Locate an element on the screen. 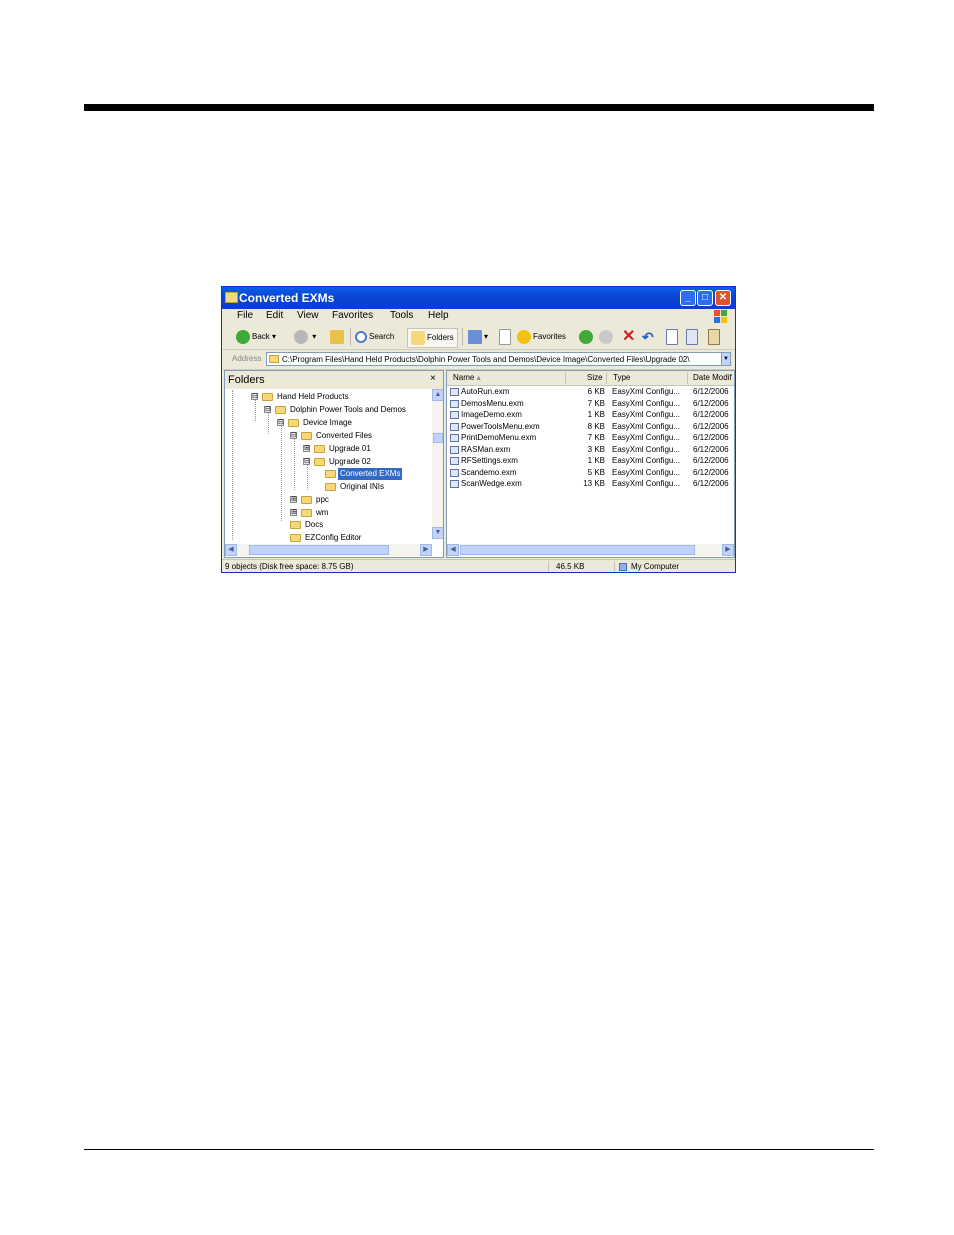 This screenshot has width=954, height=1235. tree-item-ppc: ⊞ ppc is located at coordinates (340, 500).